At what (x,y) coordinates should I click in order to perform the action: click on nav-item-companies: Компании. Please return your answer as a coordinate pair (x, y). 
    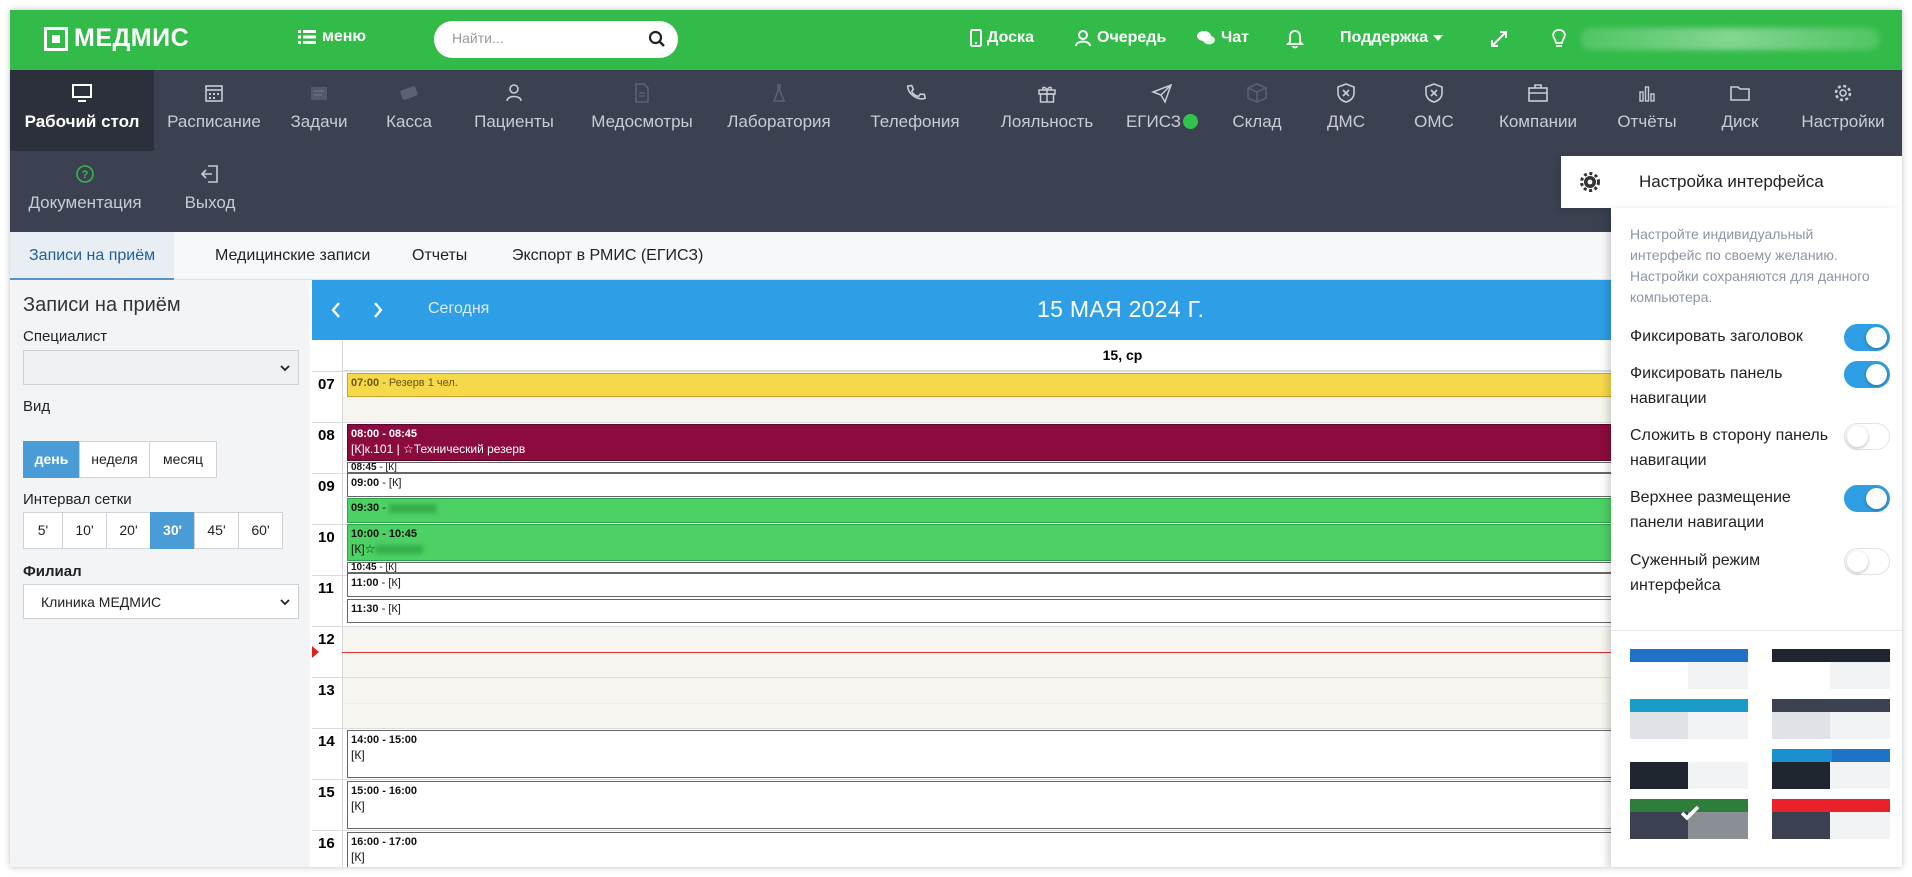
    Looking at the image, I should click on (1538, 110).